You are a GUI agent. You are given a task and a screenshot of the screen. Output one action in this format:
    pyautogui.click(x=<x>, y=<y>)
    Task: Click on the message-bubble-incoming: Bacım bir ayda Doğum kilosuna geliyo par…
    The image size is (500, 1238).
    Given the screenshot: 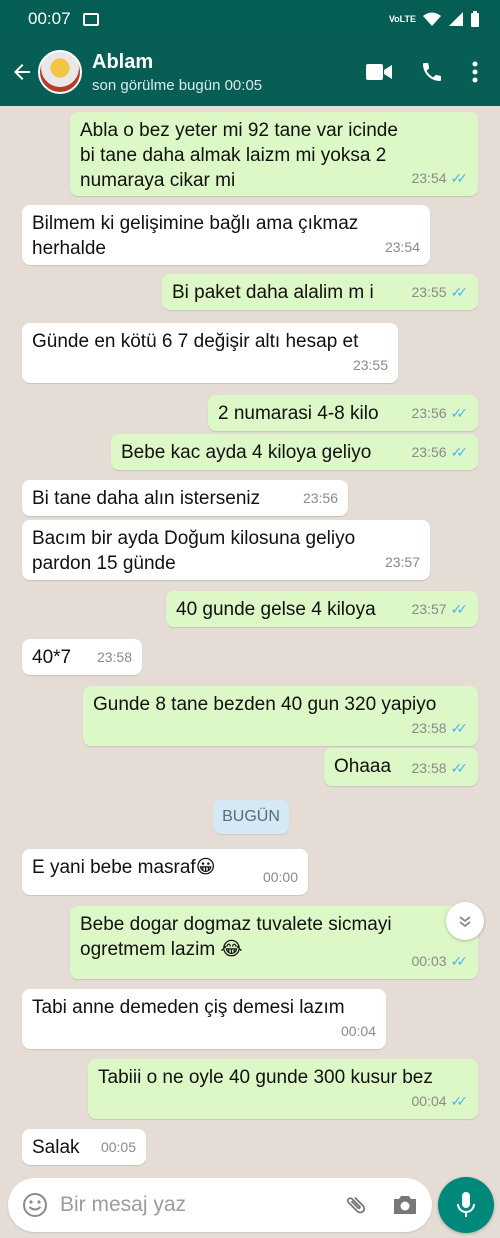 What is the action you would take?
    pyautogui.click(x=226, y=550)
    